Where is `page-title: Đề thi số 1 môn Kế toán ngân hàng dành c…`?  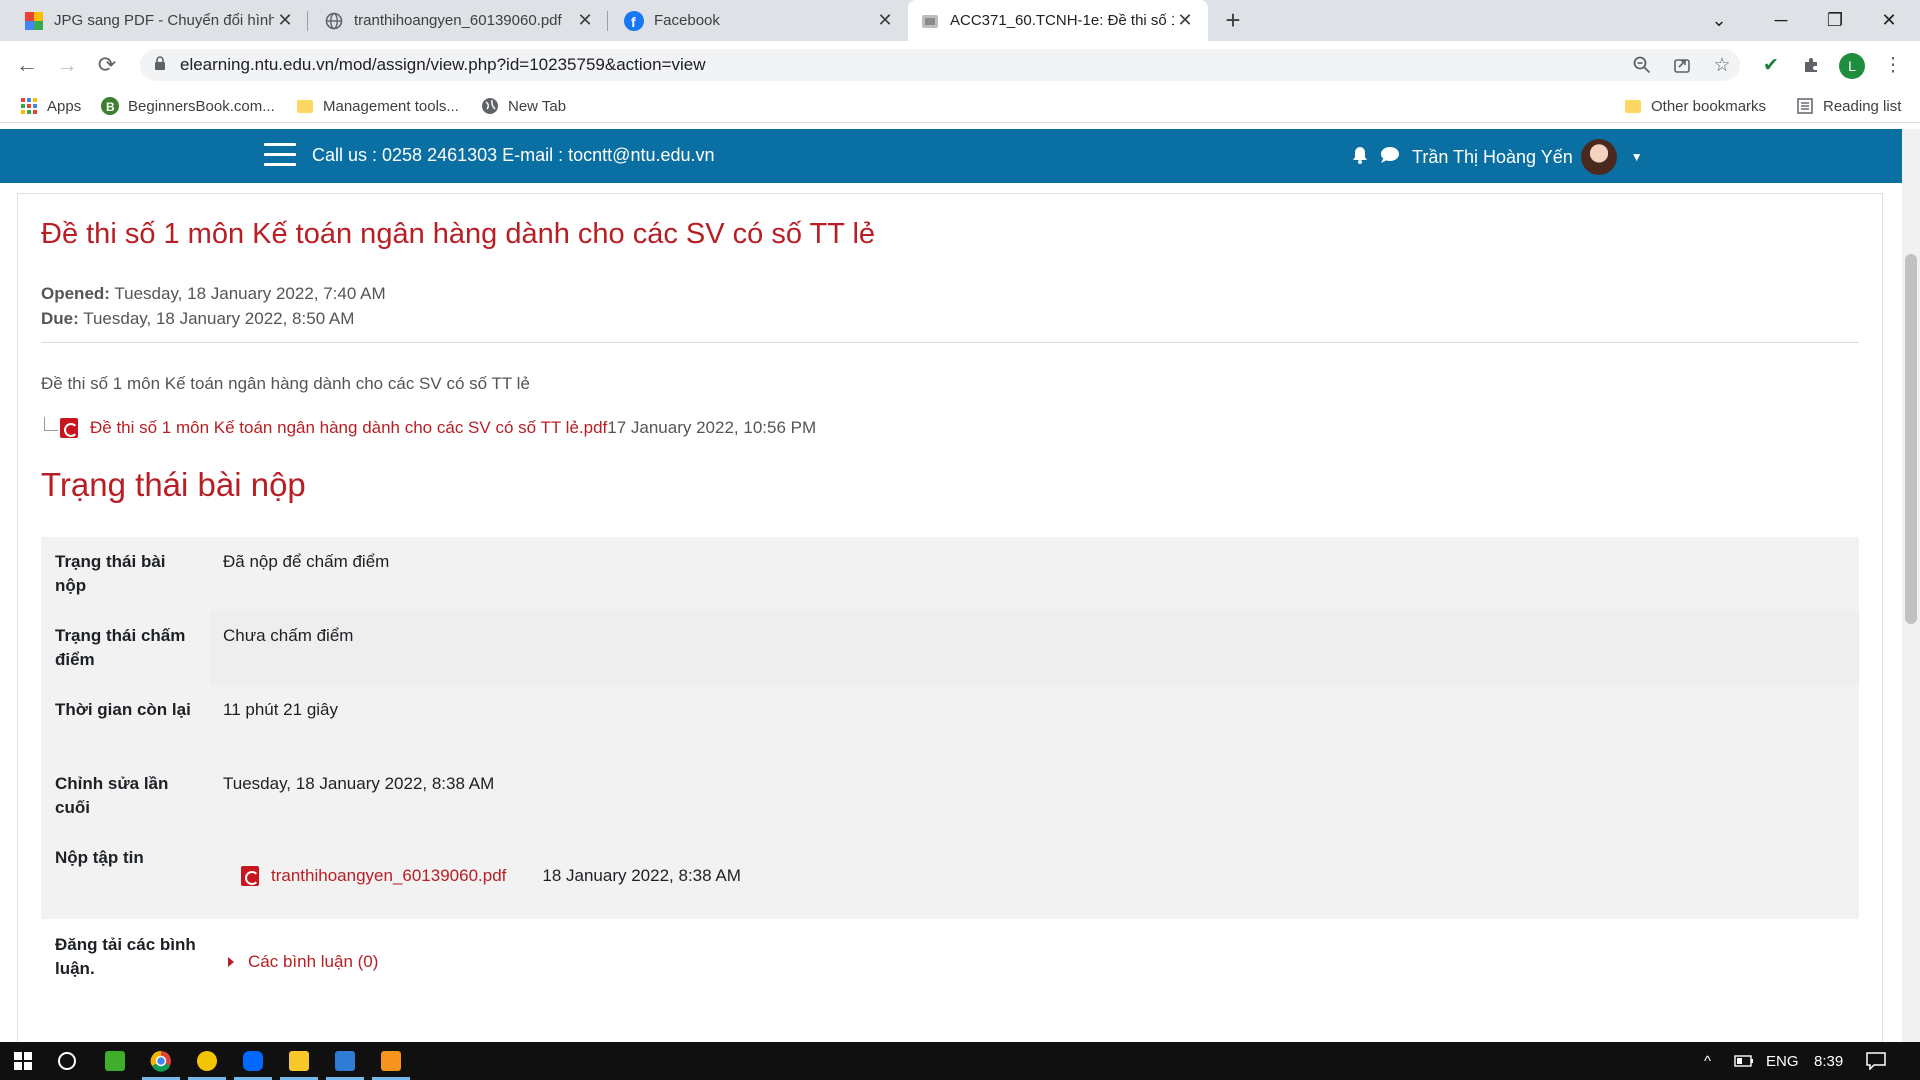
page-title: Đề thi số 1 môn Kế toán ngân hàng dành c… is located at coordinates (458, 234).